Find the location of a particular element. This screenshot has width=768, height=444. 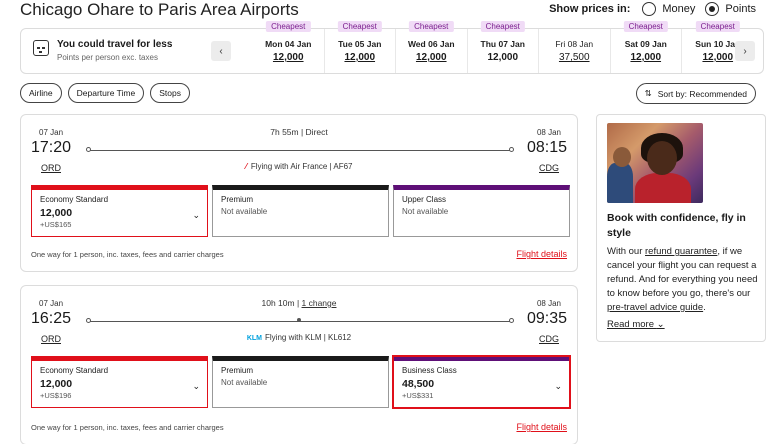

date-cell: Cheapest Wed 06 Jan 12,000 is located at coordinates (432, 47).